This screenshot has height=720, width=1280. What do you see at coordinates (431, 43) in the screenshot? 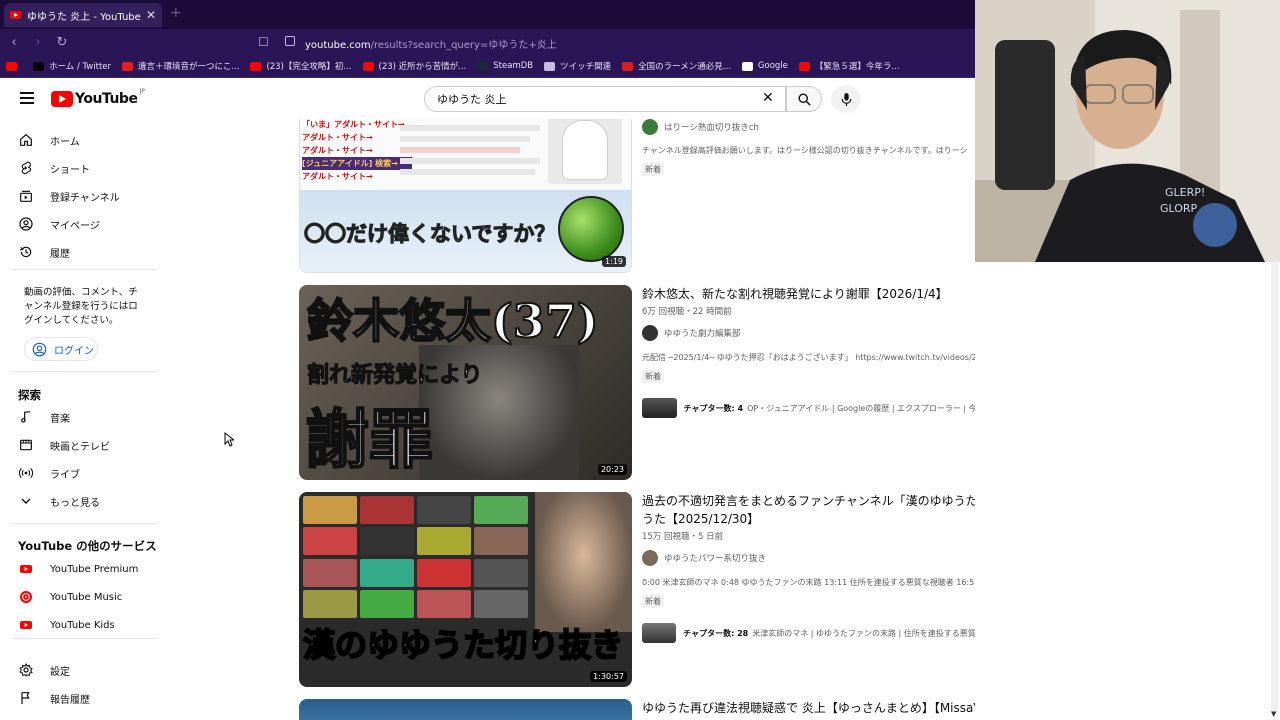
I see `url-field: youtube.com/results?search_query=ゆゆうた+炎上` at bounding box center [431, 43].